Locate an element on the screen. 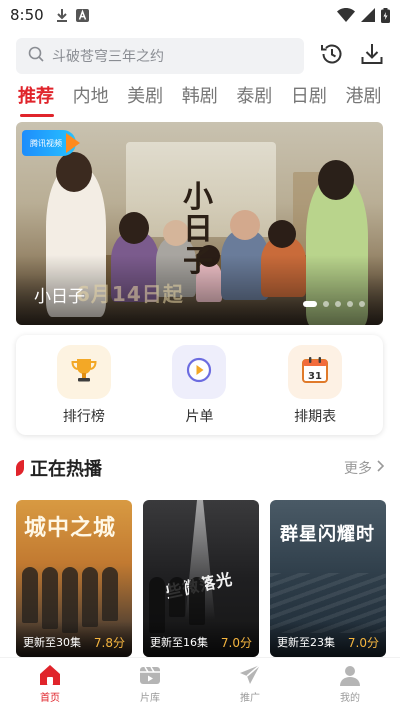 The width and height of the screenshot is (400, 702). signal-icon is located at coordinates (368, 15).